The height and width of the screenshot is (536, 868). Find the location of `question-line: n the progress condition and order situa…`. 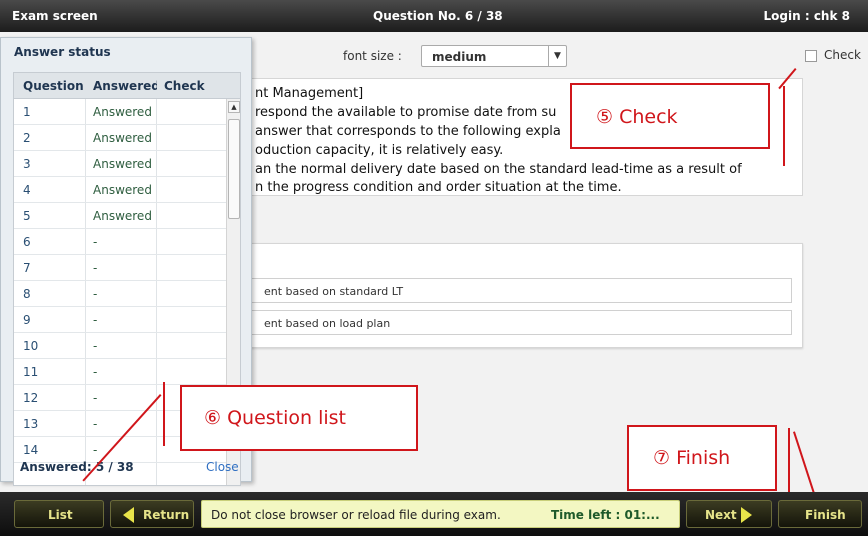

question-line: n the progress condition and order situa… is located at coordinates (438, 187).